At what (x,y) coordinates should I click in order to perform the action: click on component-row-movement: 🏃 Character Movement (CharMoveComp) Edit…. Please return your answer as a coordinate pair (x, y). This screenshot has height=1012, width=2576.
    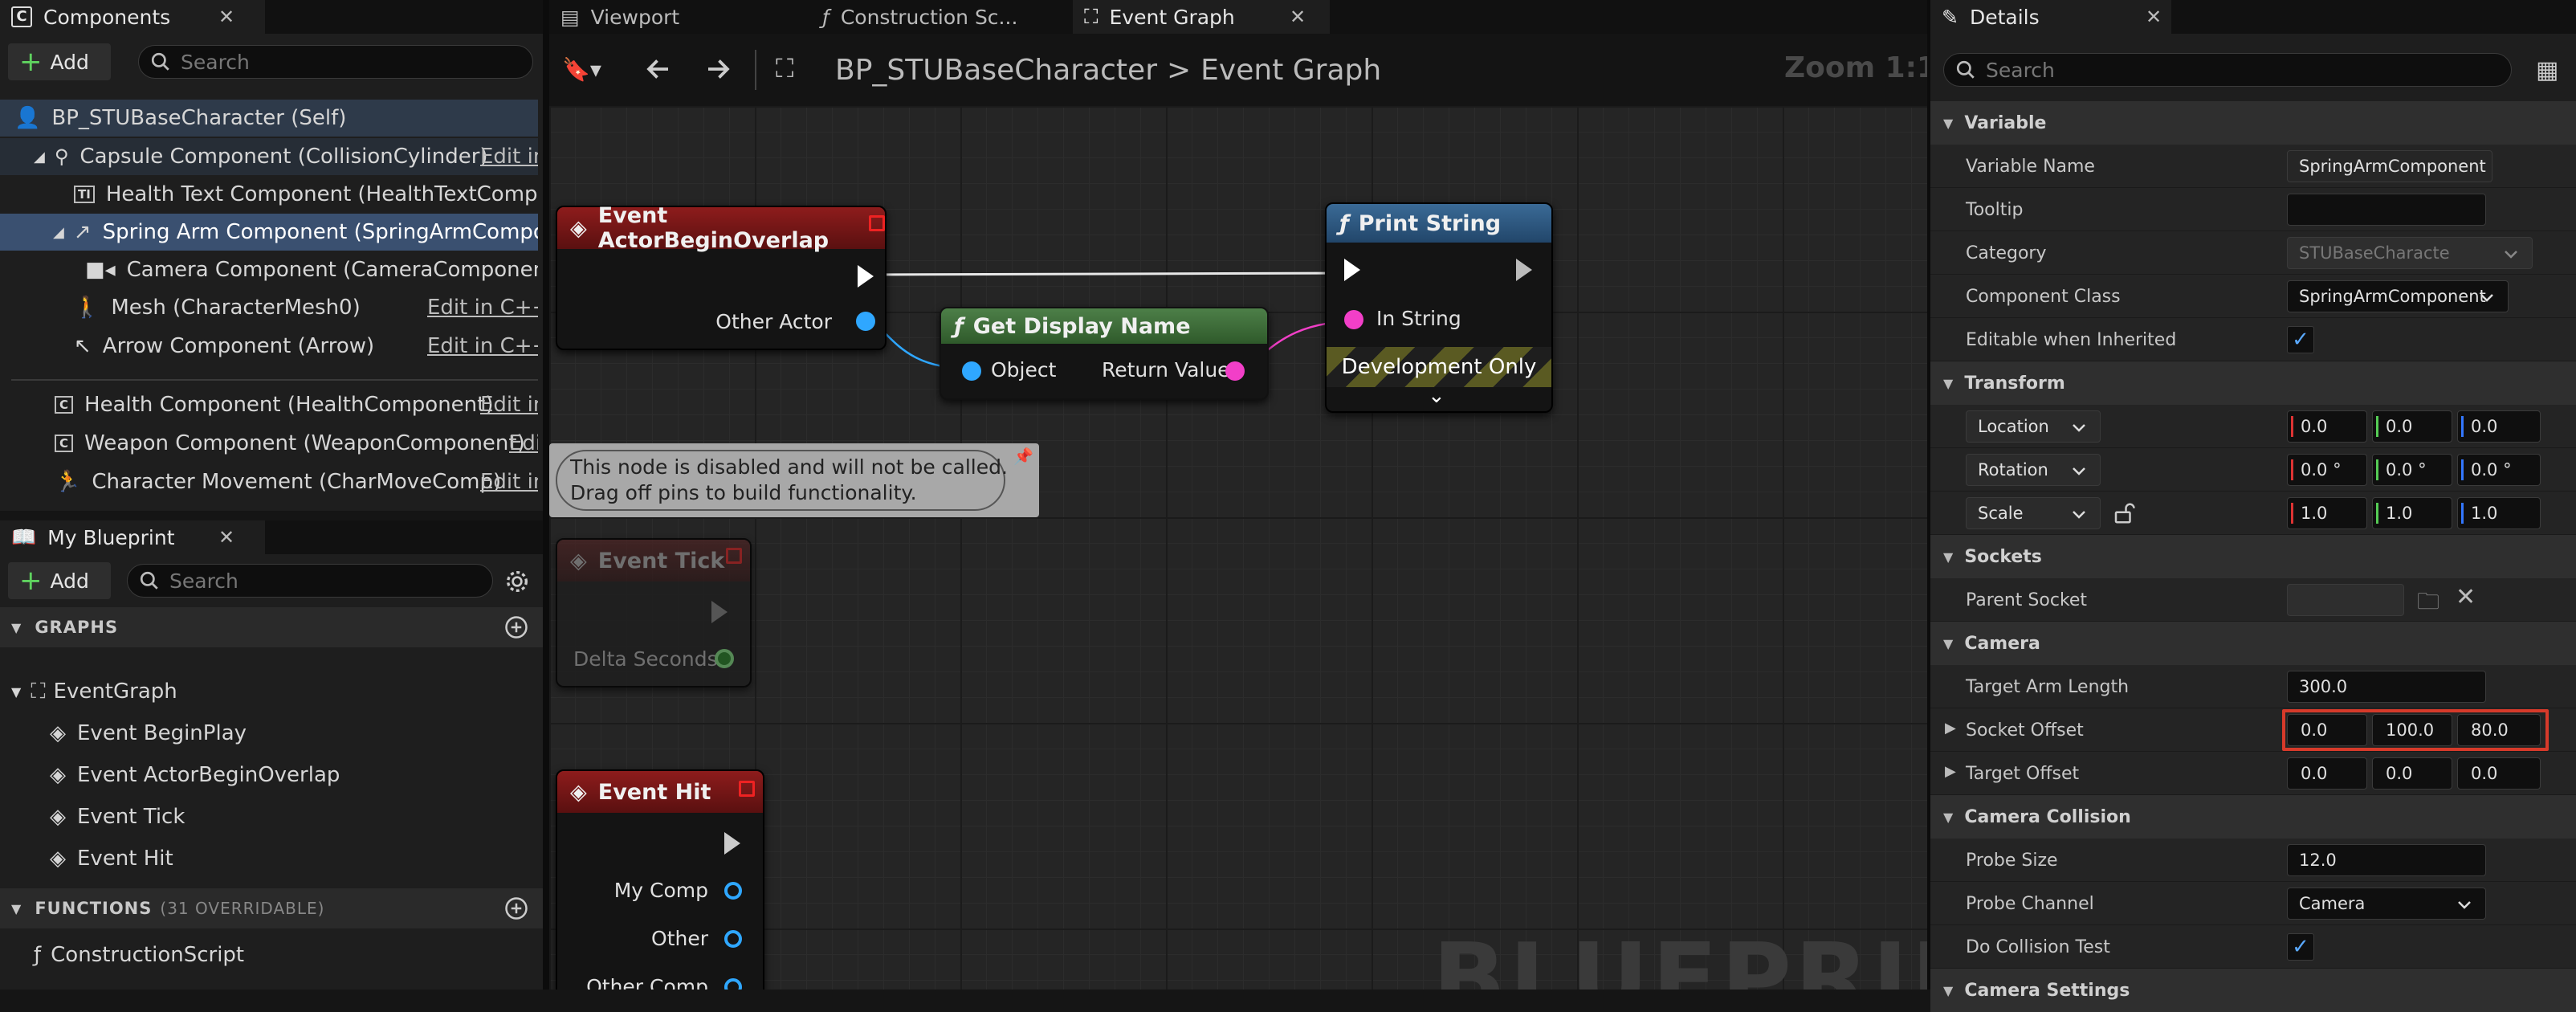
    Looking at the image, I should click on (269, 481).